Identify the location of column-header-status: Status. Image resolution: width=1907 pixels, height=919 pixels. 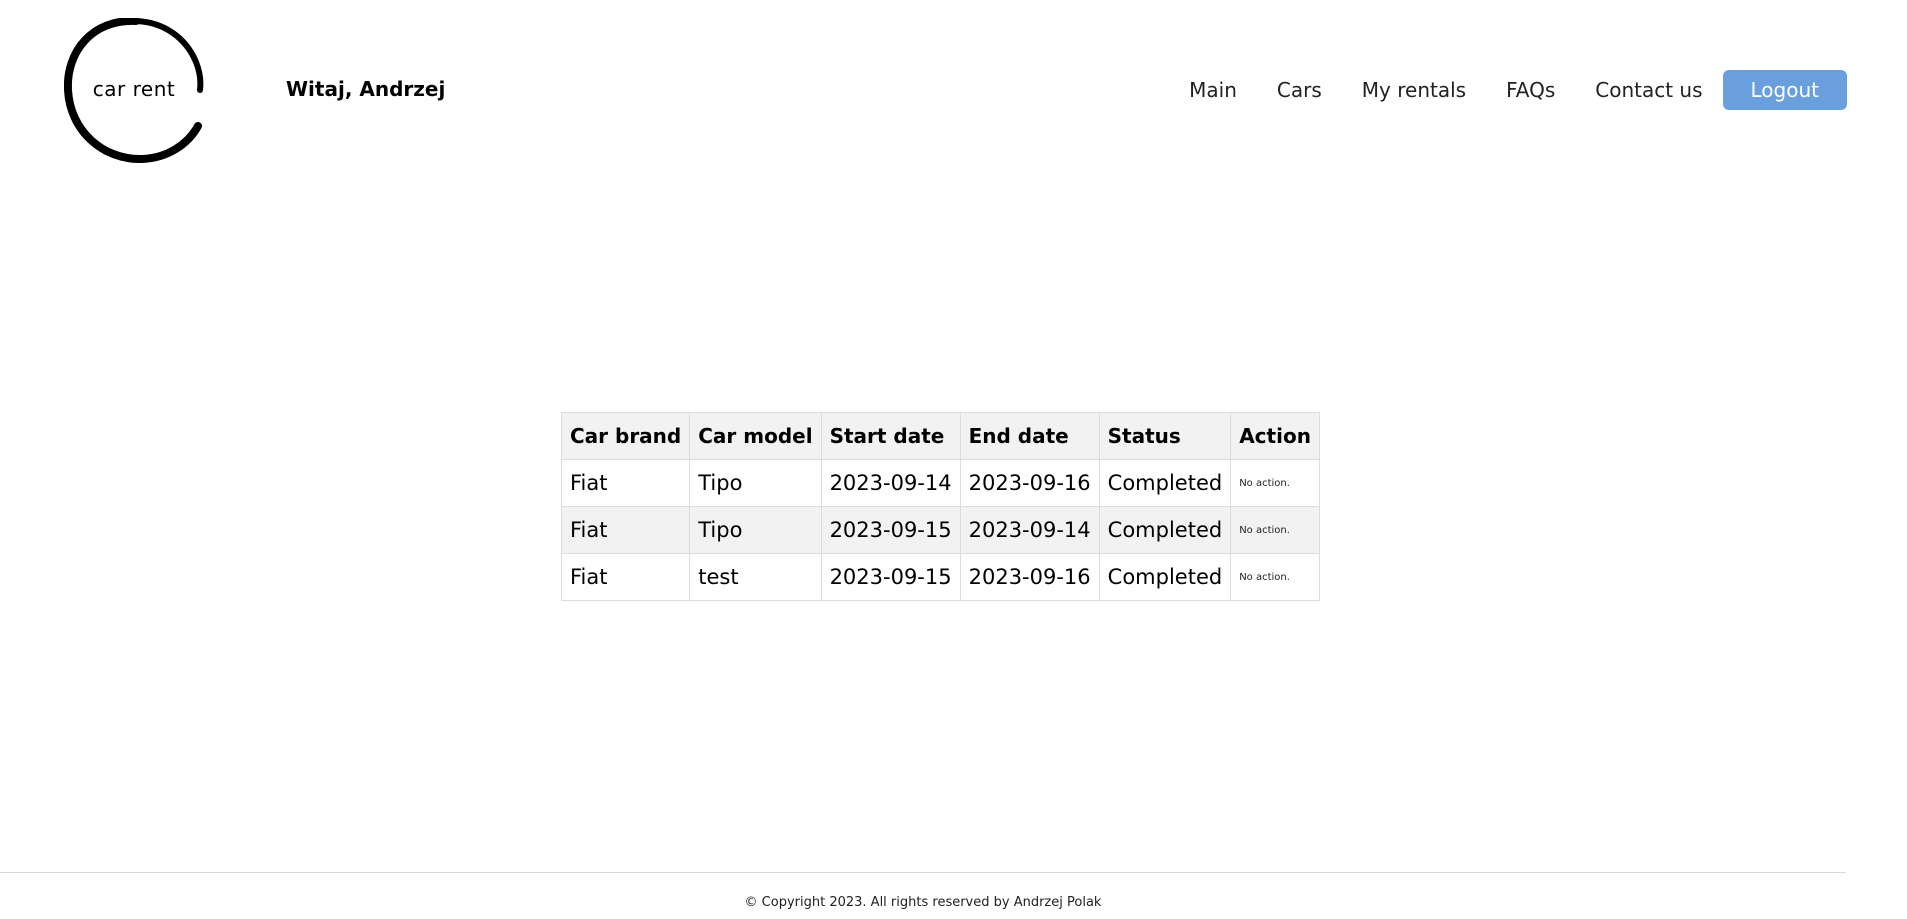
(1165, 436).